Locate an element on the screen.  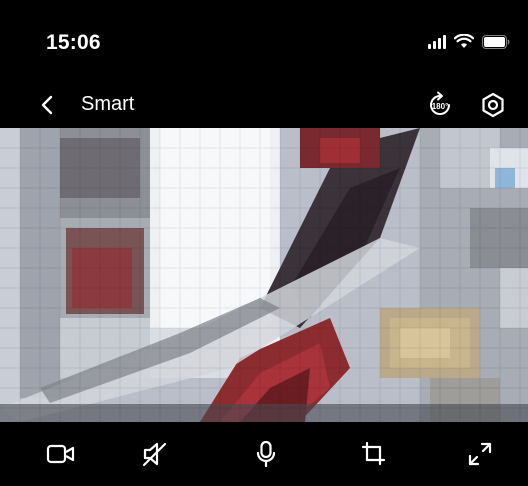
chevron-left-icon is located at coordinates (47, 105).